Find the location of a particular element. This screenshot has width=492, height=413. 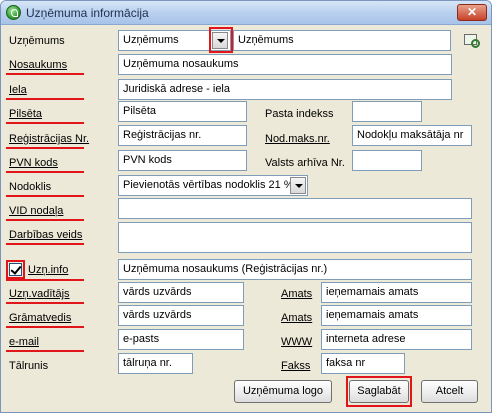

search-icon is located at coordinates (472, 41).